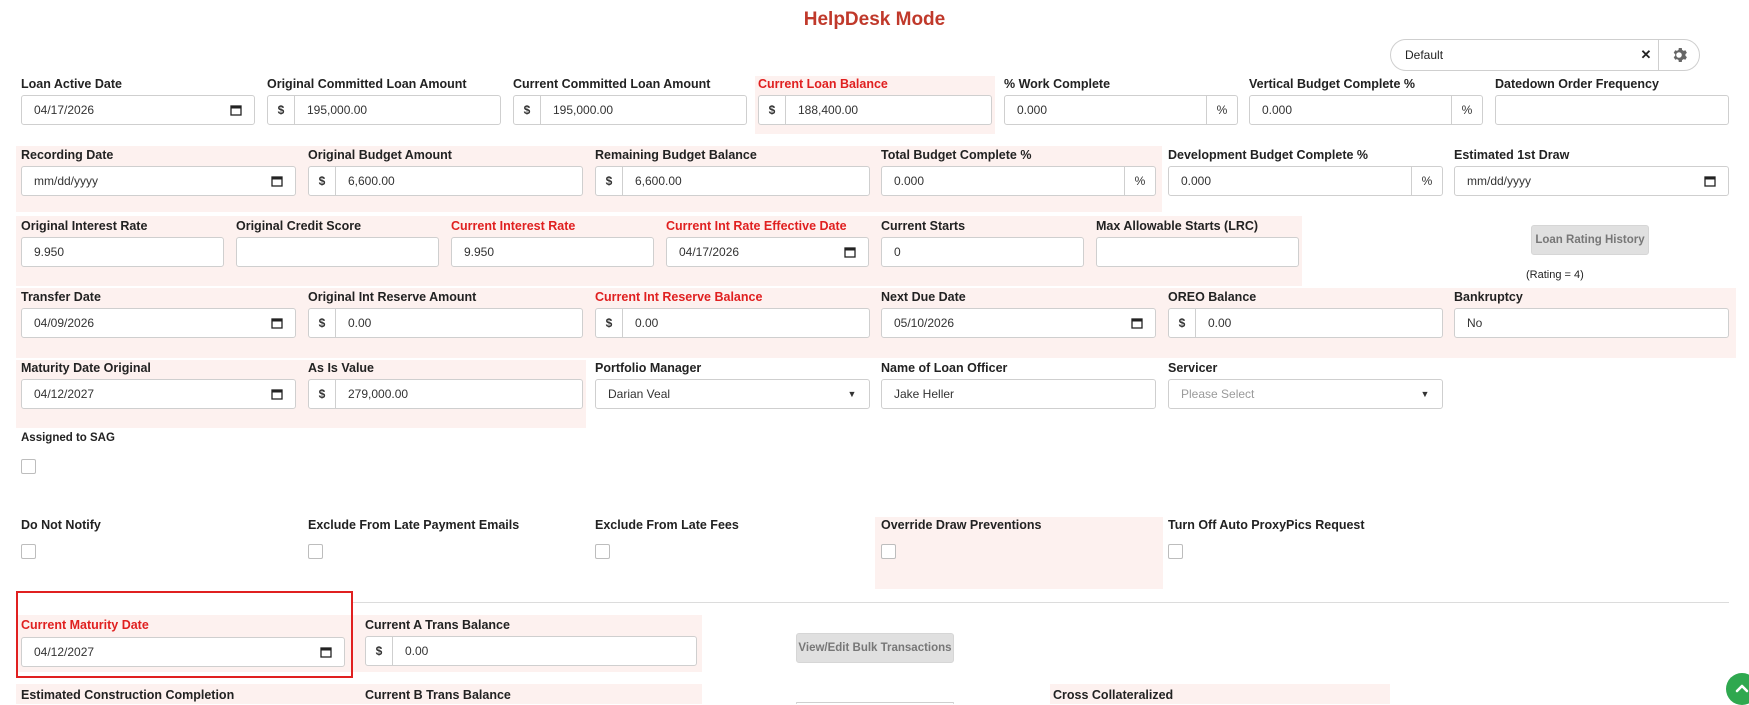 The height and width of the screenshot is (705, 1749). What do you see at coordinates (1175, 551) in the screenshot?
I see `turn-off-auto-proxypics-checkbox` at bounding box center [1175, 551].